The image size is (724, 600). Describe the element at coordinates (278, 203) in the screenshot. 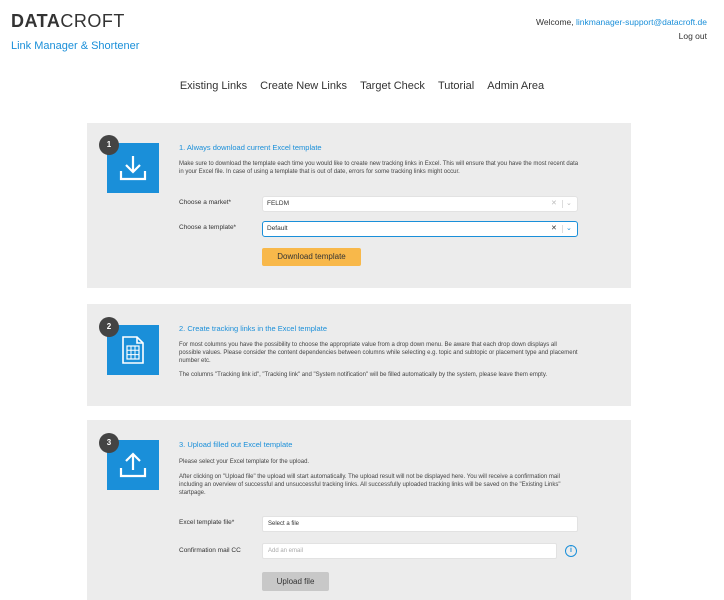

I see `market-select-value: FELDM` at that location.